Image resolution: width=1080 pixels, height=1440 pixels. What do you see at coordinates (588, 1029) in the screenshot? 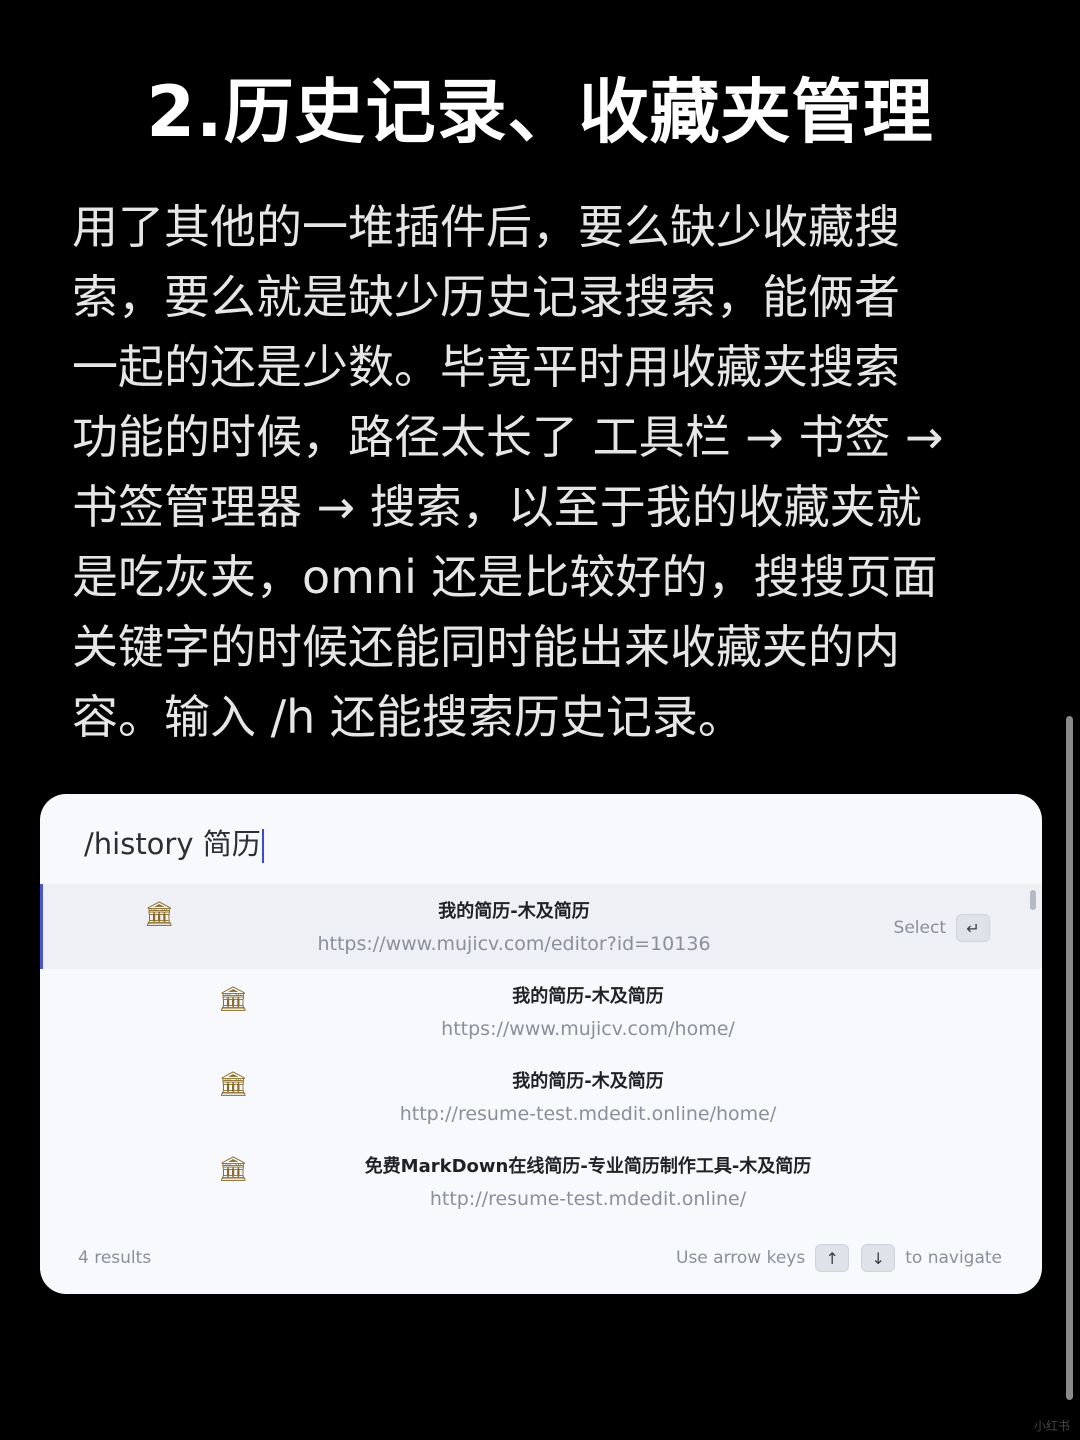
I see `result-url: https://www.mujicv.com/home/` at bounding box center [588, 1029].